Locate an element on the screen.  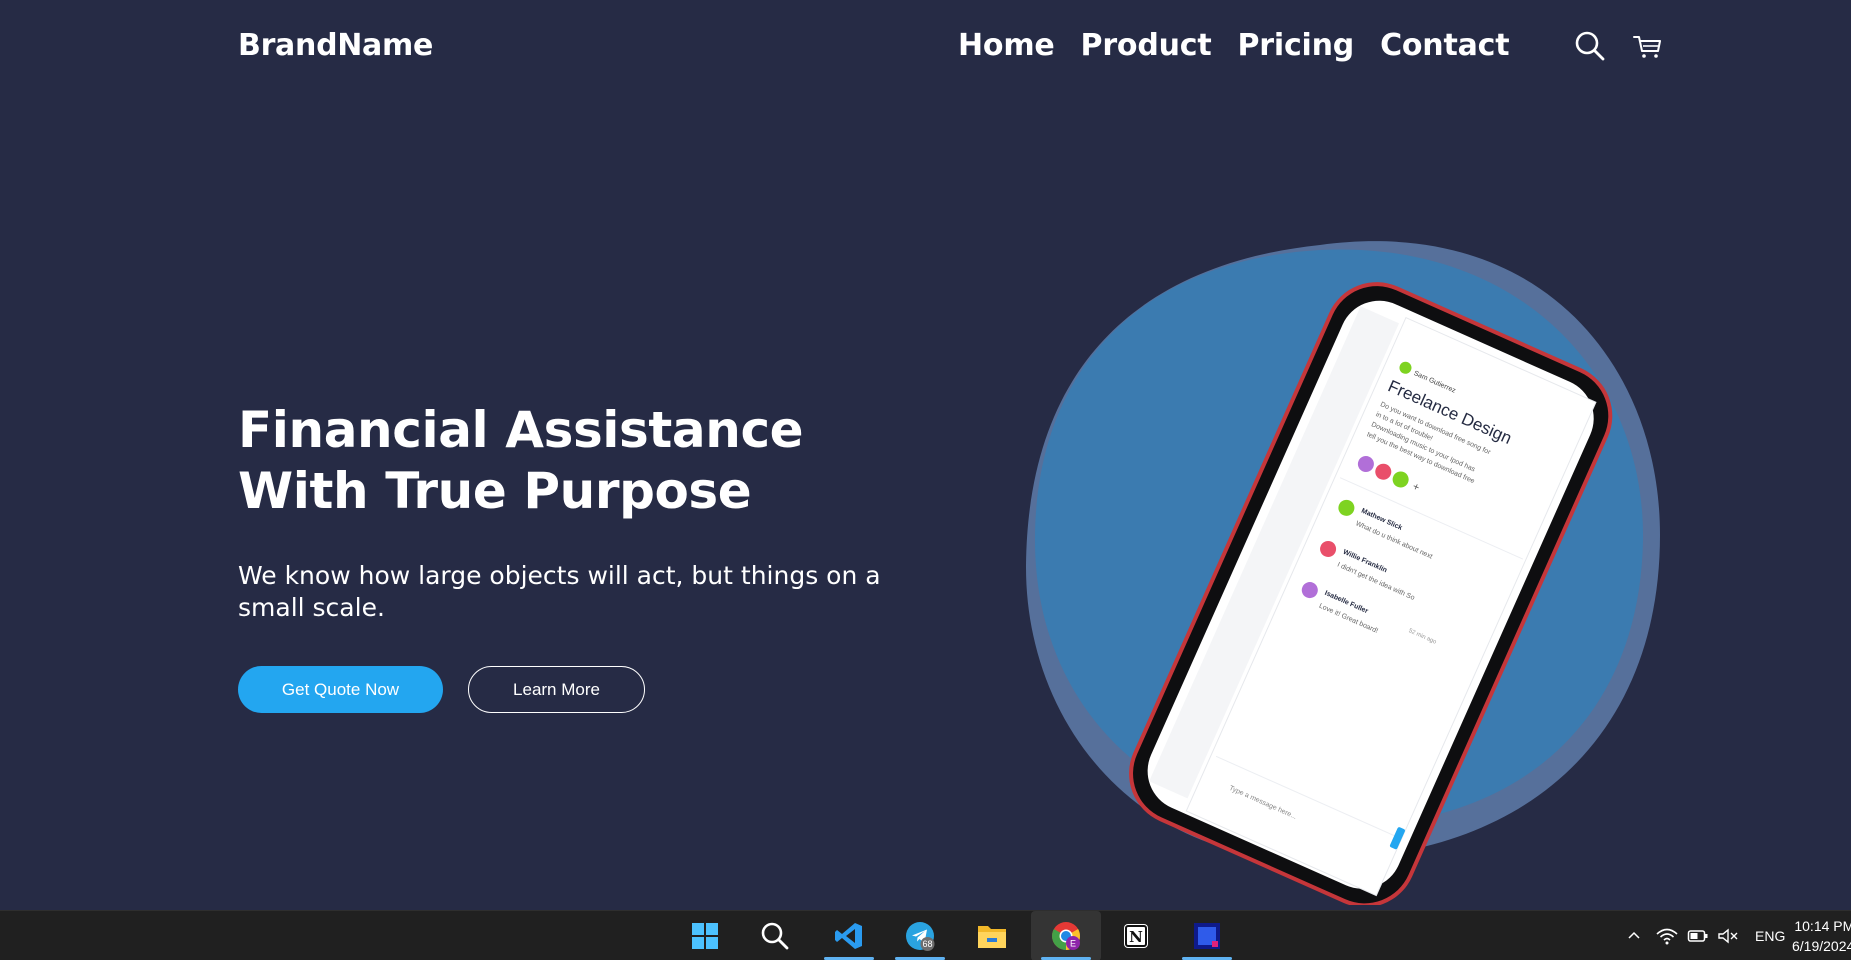
learn-more-button: Learn More is located at coordinates (556, 689).